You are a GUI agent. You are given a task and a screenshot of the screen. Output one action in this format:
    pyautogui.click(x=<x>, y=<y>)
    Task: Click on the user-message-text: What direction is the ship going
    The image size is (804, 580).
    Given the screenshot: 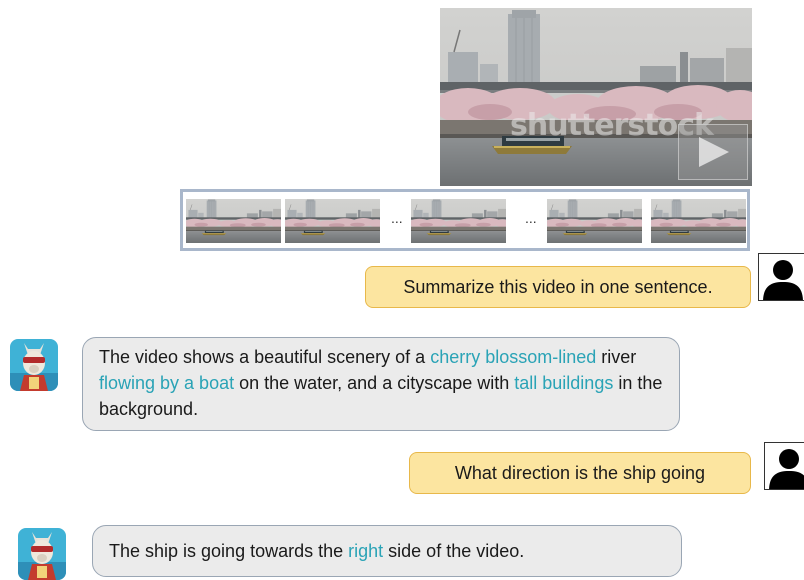 What is the action you would take?
    pyautogui.click(x=580, y=473)
    